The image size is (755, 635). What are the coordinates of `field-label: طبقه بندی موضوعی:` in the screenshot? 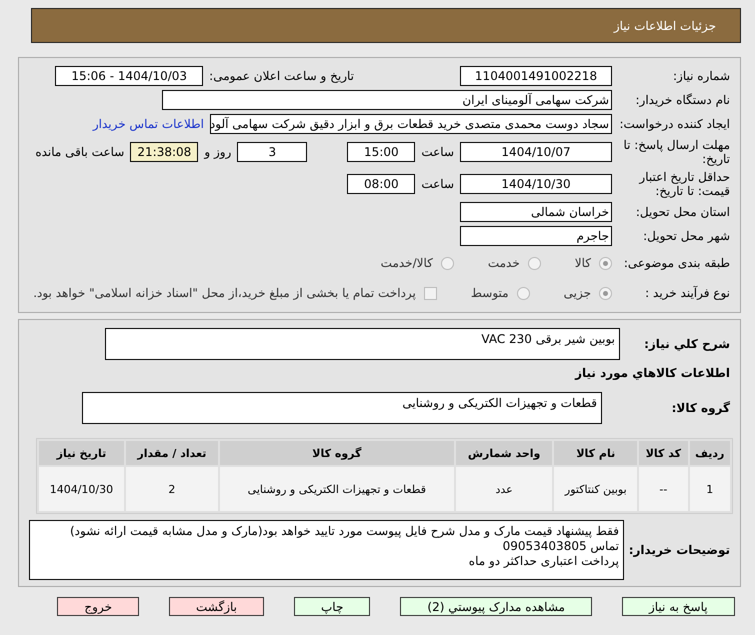 It's located at (676, 263).